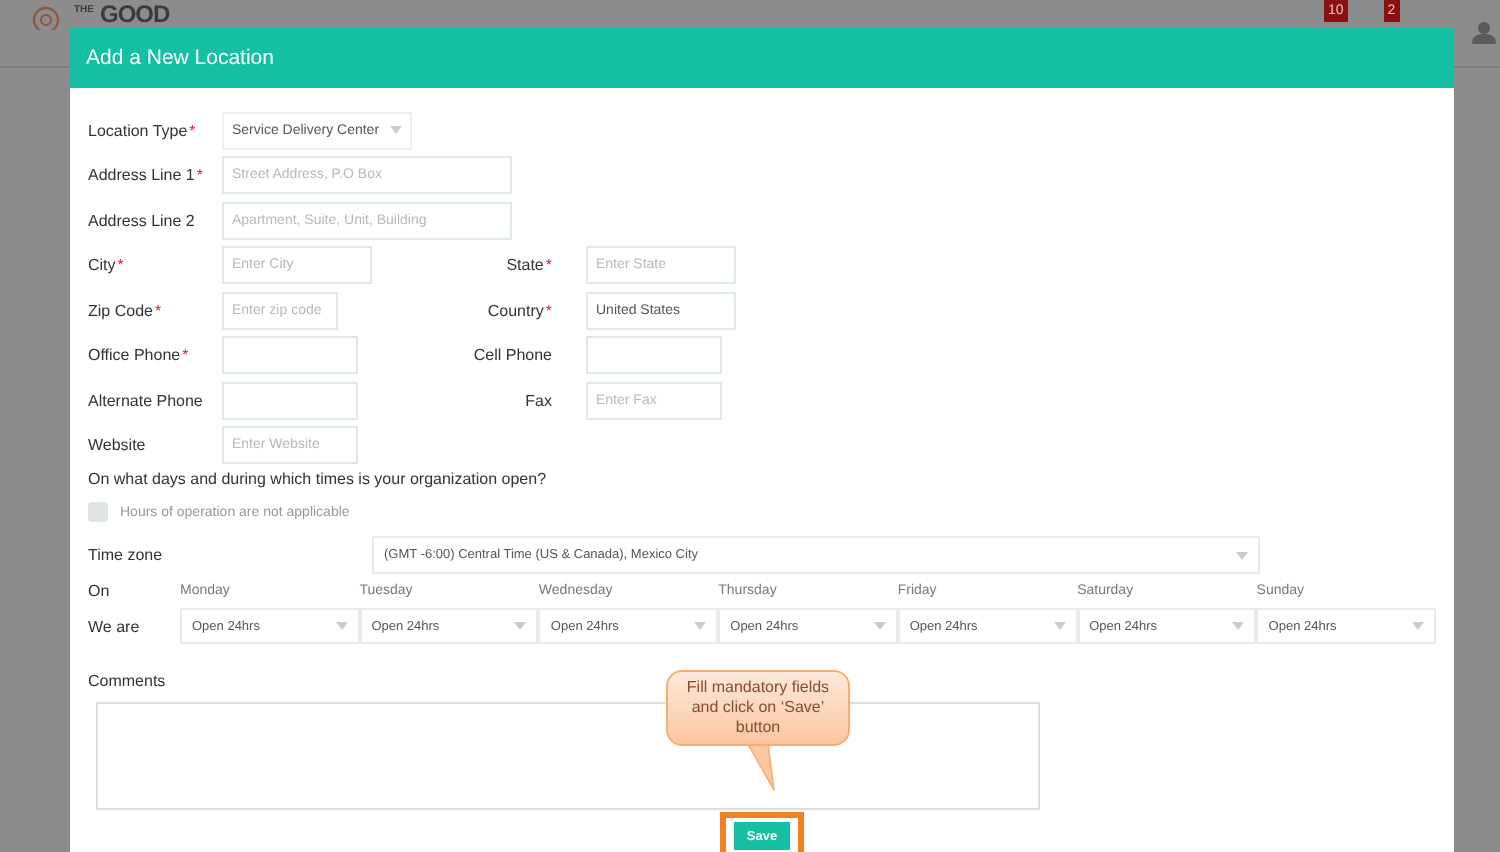  What do you see at coordinates (528, 265) in the screenshot?
I see `field-label: State*` at bounding box center [528, 265].